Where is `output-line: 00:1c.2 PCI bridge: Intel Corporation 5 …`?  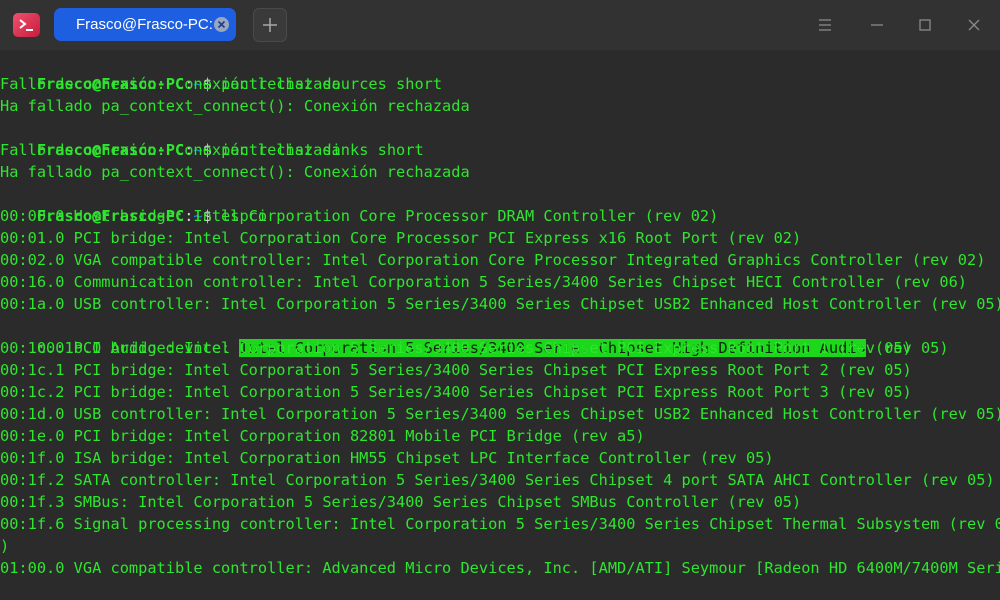
output-line: 00:1c.2 PCI bridge: Intel Corporation 5 … is located at coordinates (456, 392).